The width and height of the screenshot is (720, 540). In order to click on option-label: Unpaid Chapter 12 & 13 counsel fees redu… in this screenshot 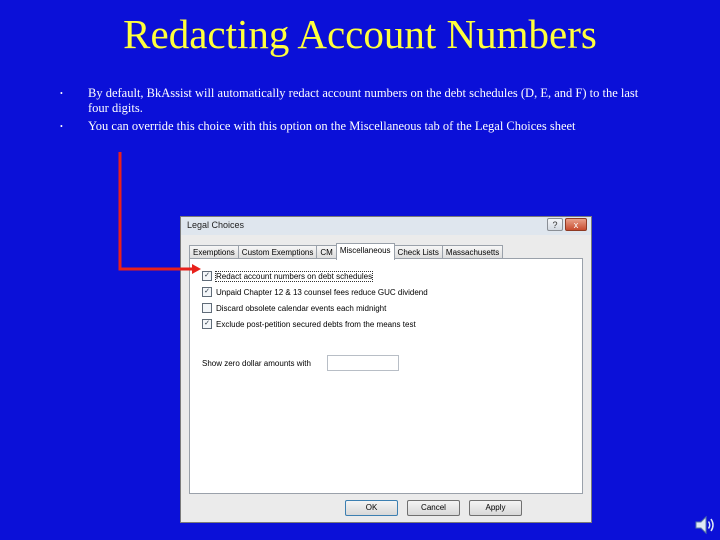, I will do `click(322, 292)`.